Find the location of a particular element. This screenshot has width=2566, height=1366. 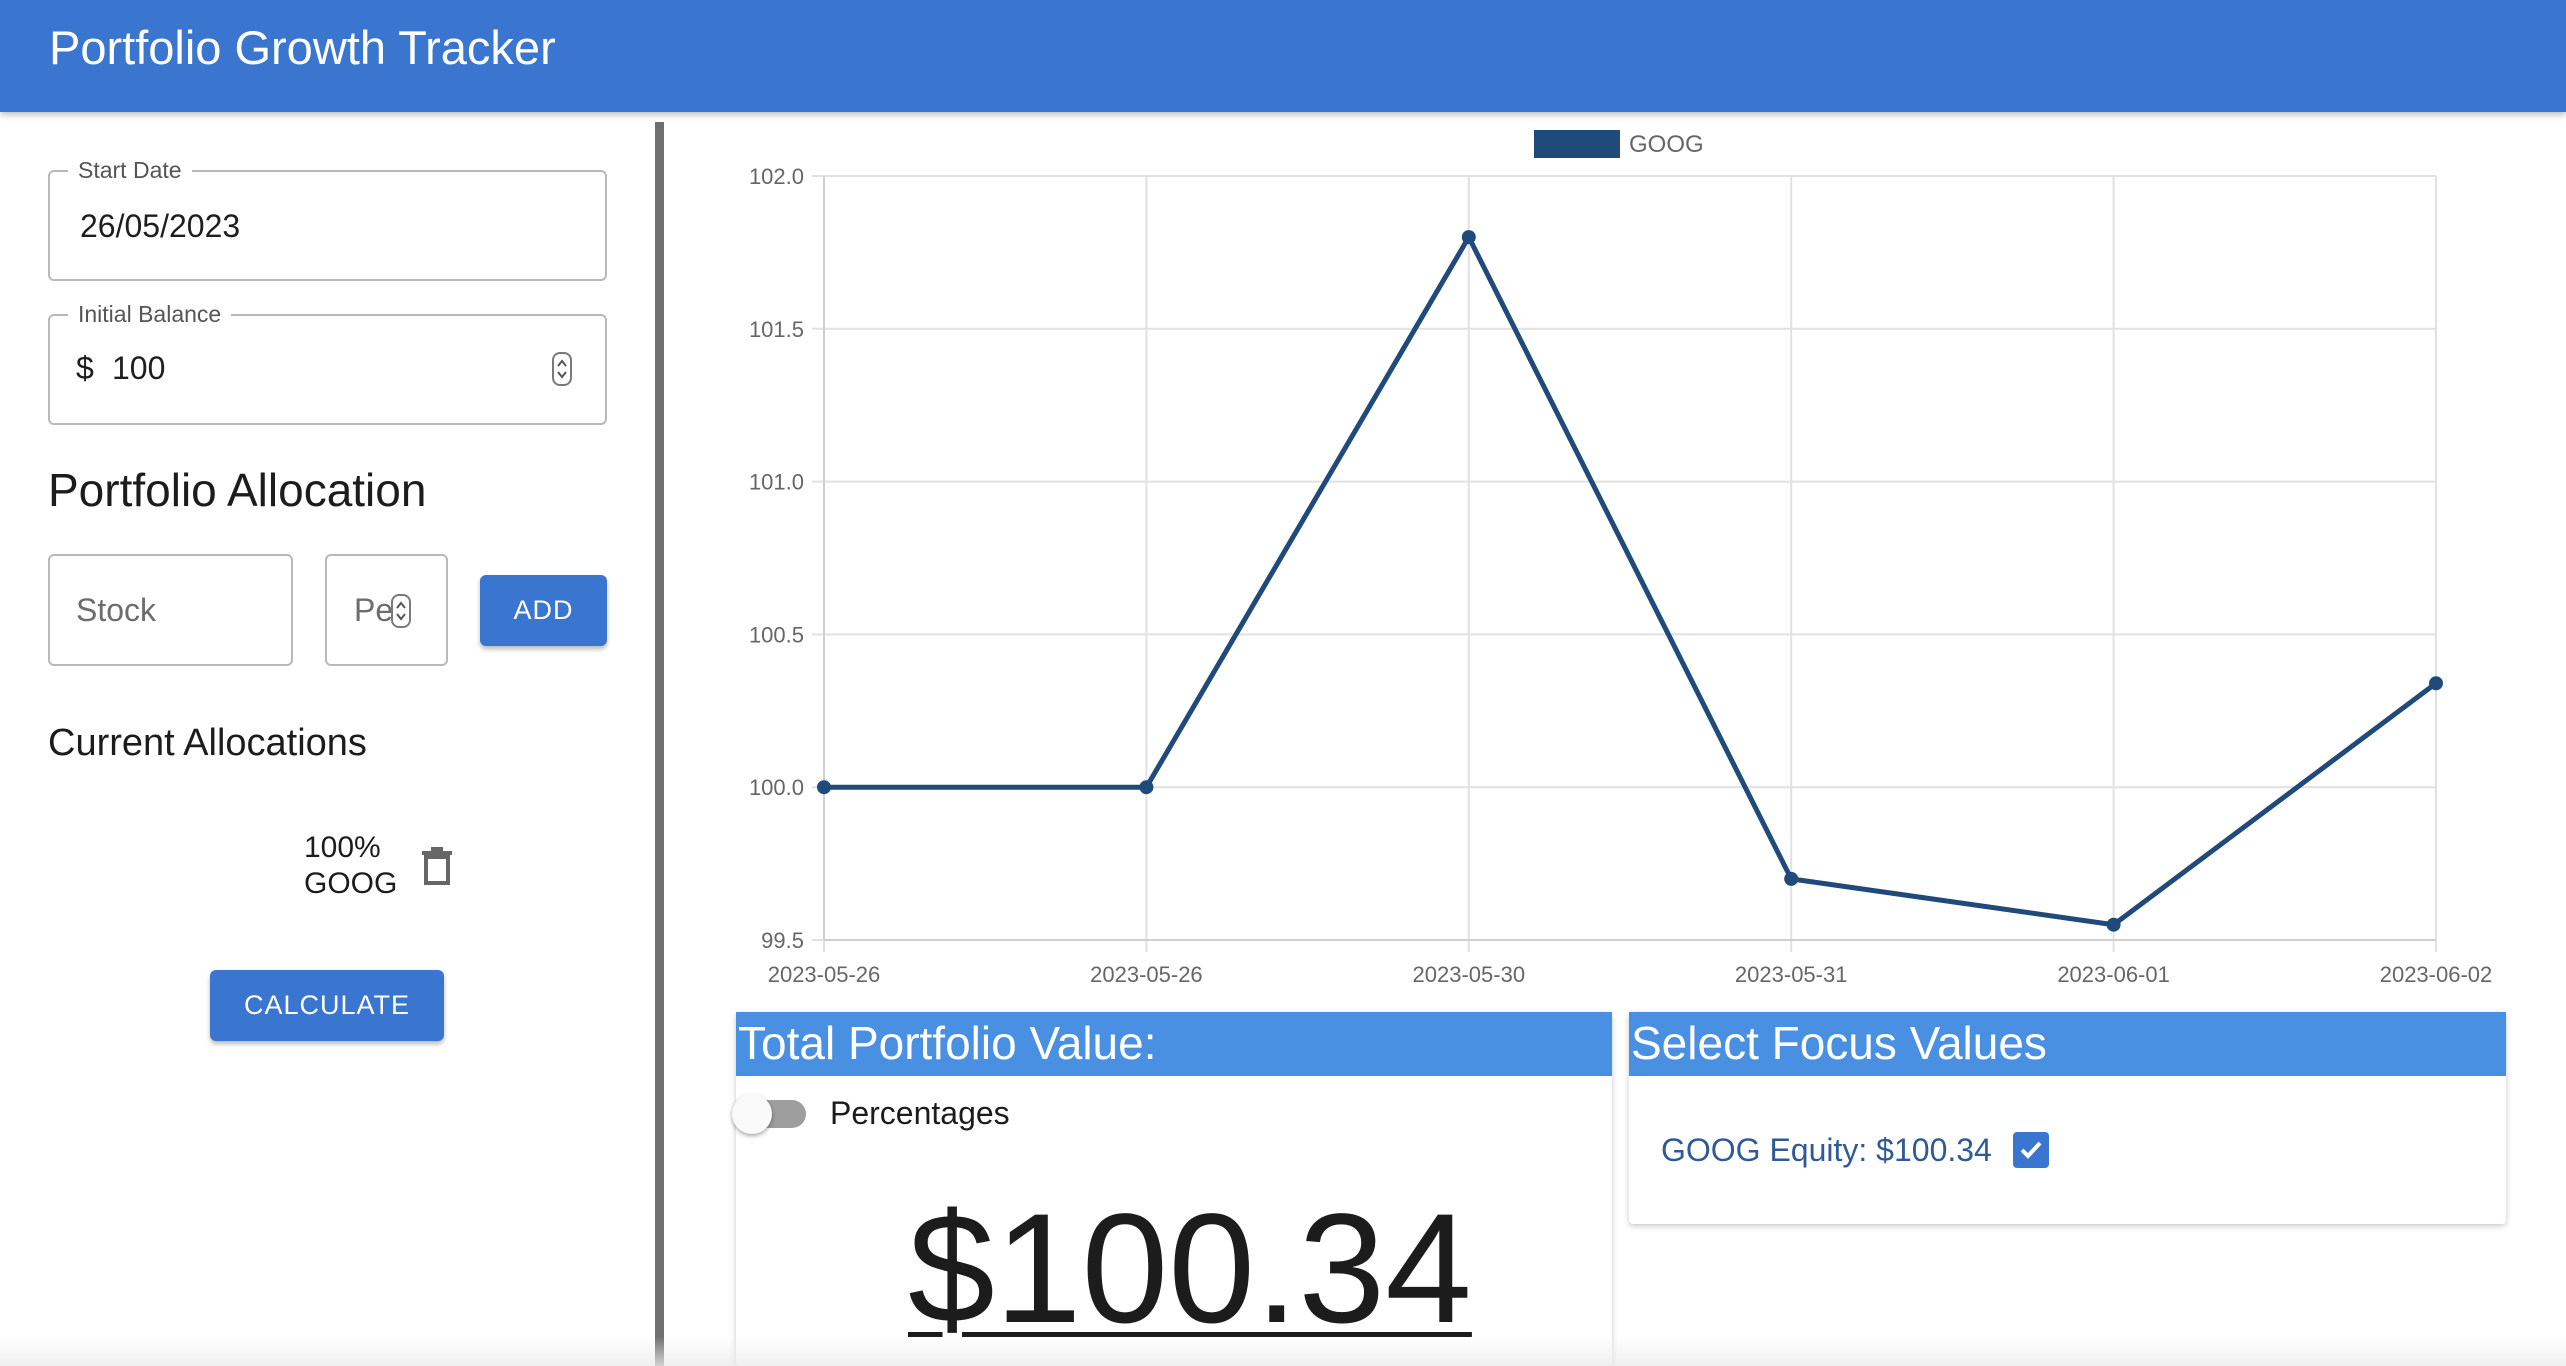

initial-balance-label: Initial Balance is located at coordinates (150, 314).